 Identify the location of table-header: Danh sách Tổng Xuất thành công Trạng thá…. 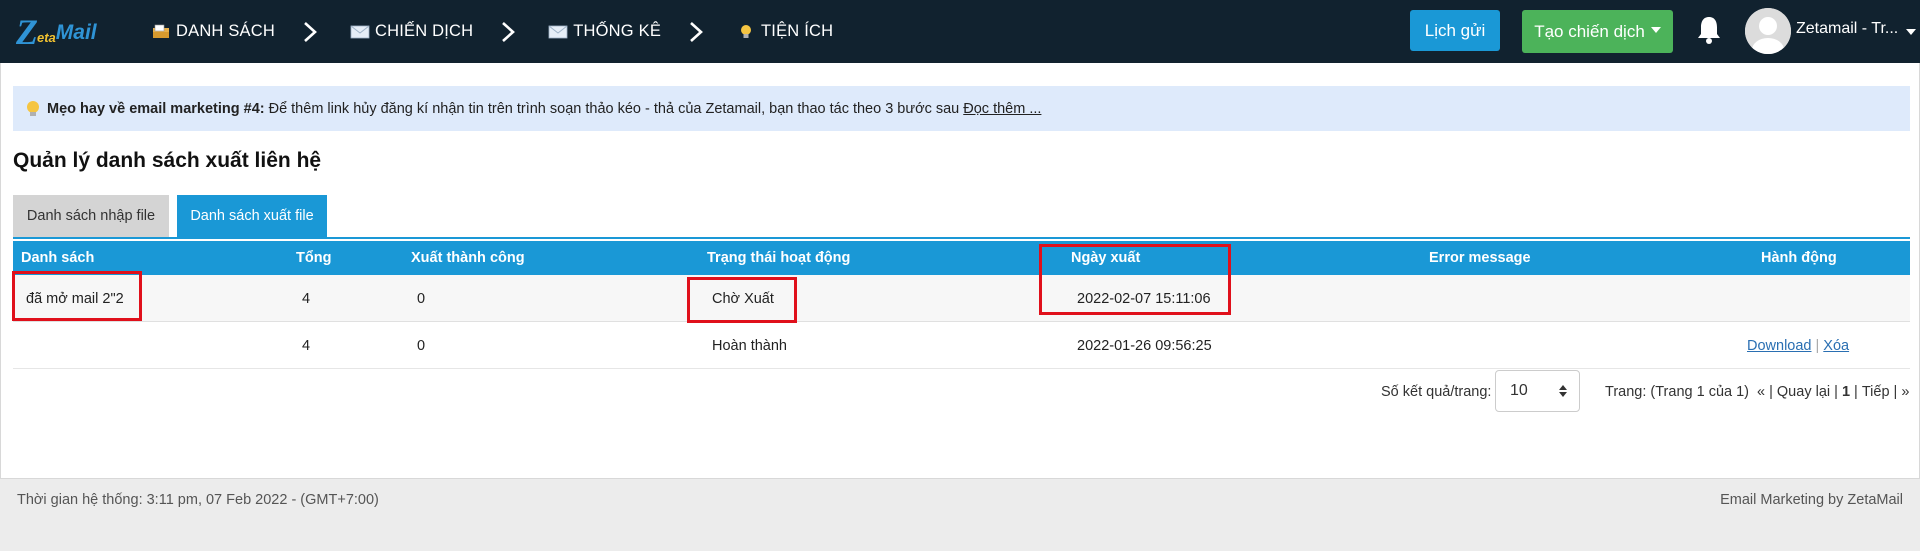
(961, 258).